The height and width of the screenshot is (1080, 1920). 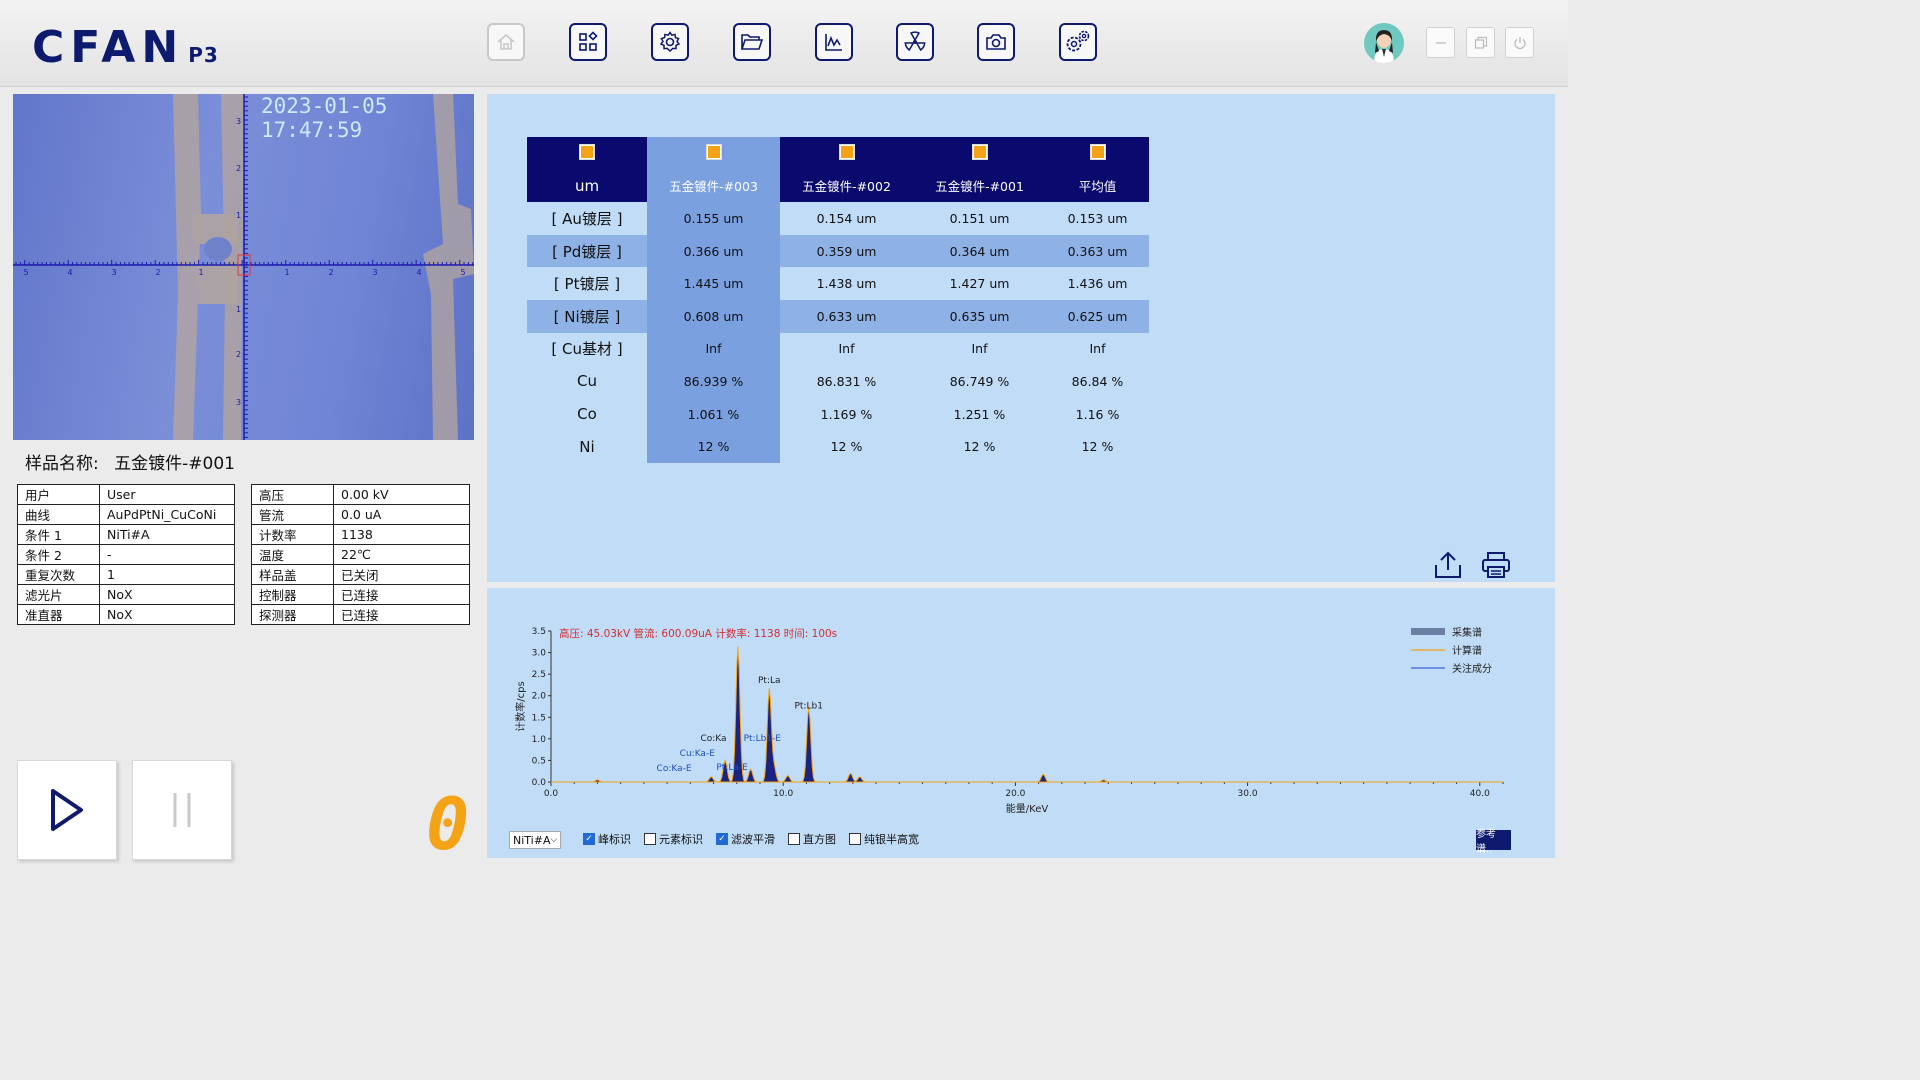 I want to click on result-cell: 0.635 um, so click(x=979, y=316).